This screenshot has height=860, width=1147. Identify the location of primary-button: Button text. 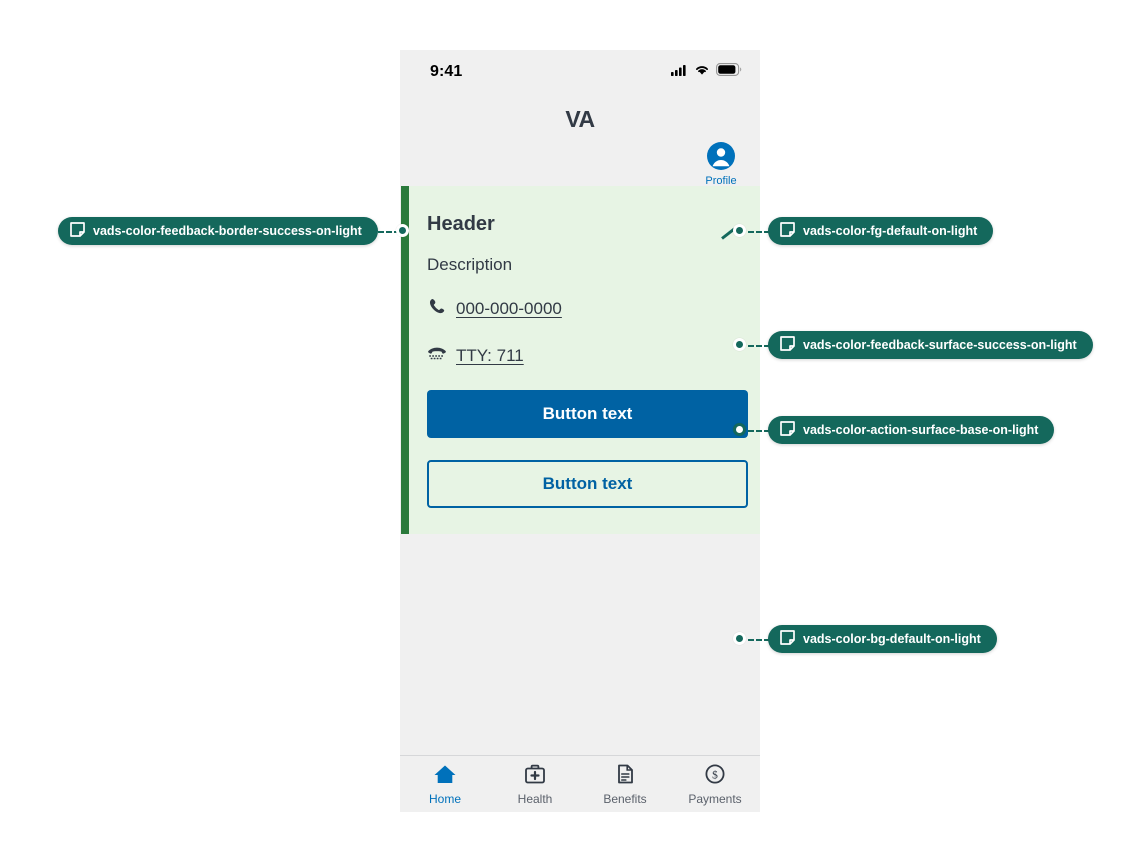
(587, 414).